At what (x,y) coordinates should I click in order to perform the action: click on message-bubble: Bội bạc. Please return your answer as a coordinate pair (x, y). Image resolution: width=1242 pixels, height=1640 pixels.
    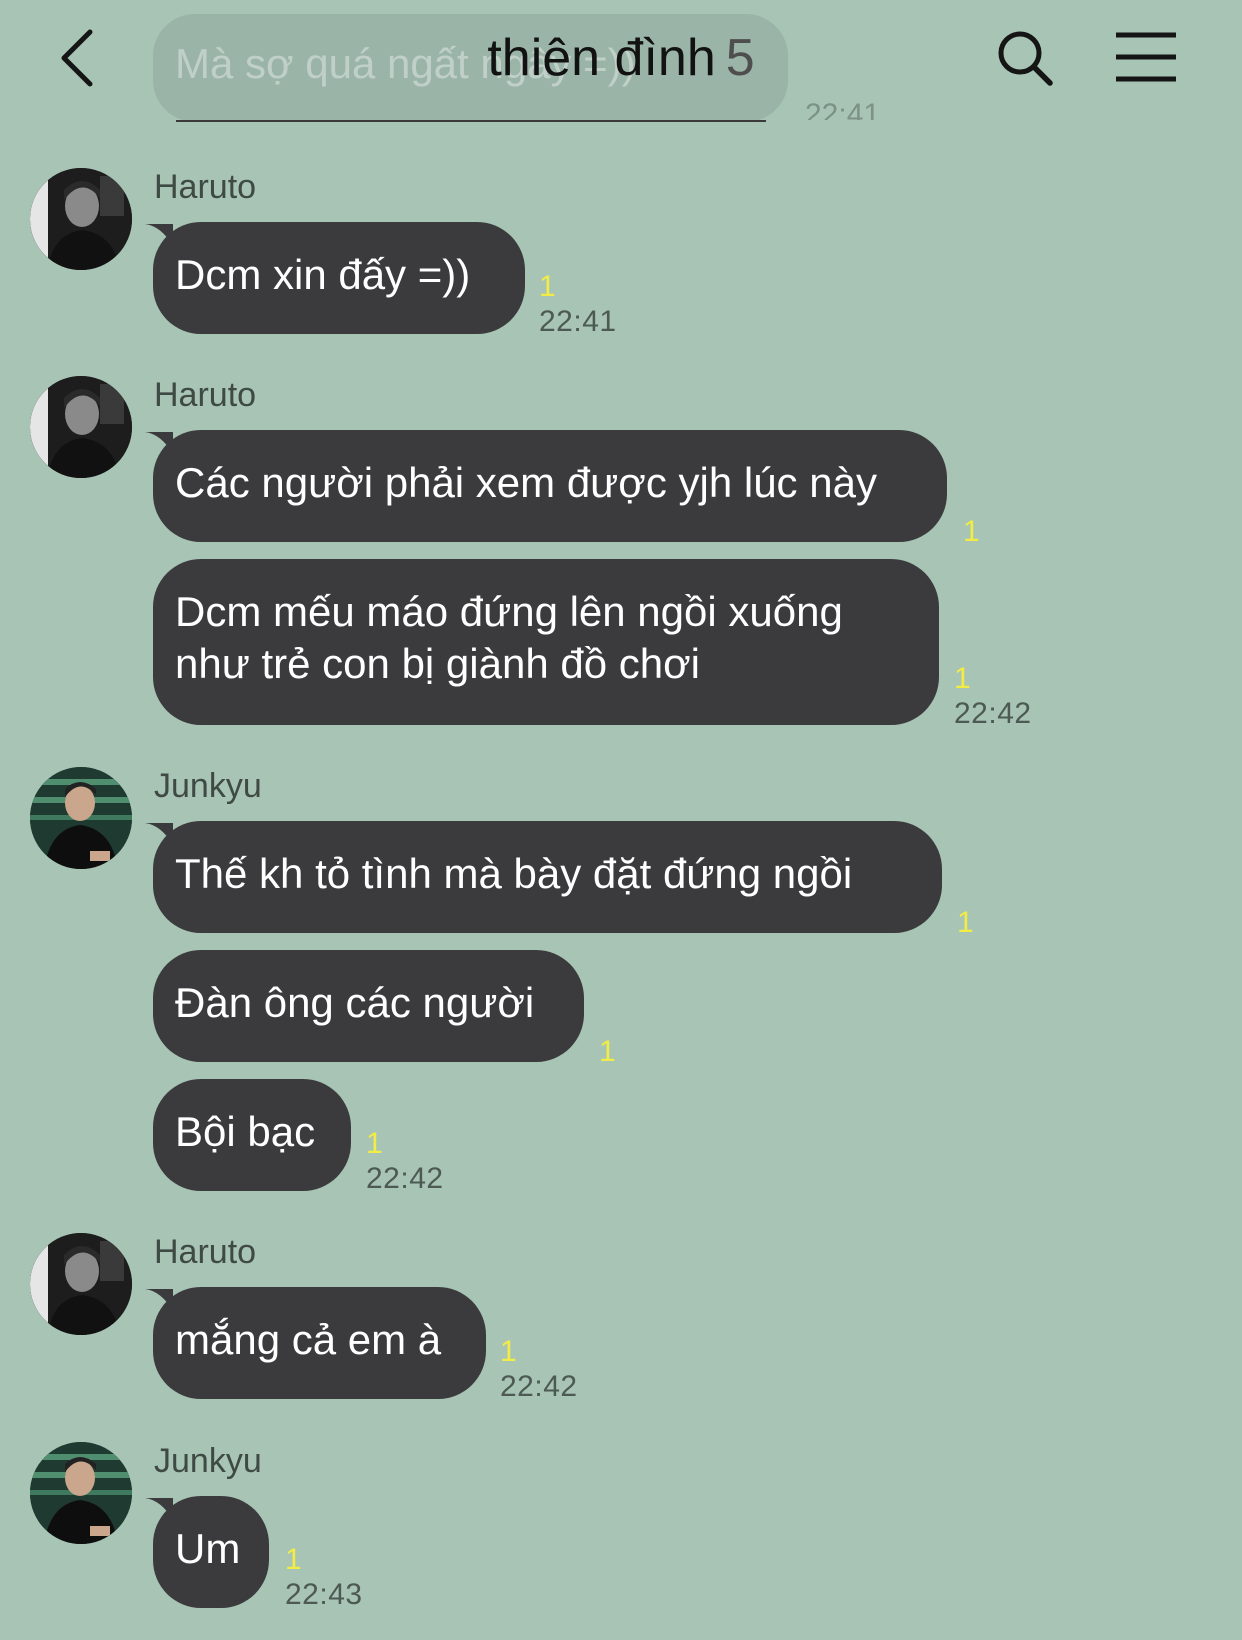
    Looking at the image, I should click on (252, 1135).